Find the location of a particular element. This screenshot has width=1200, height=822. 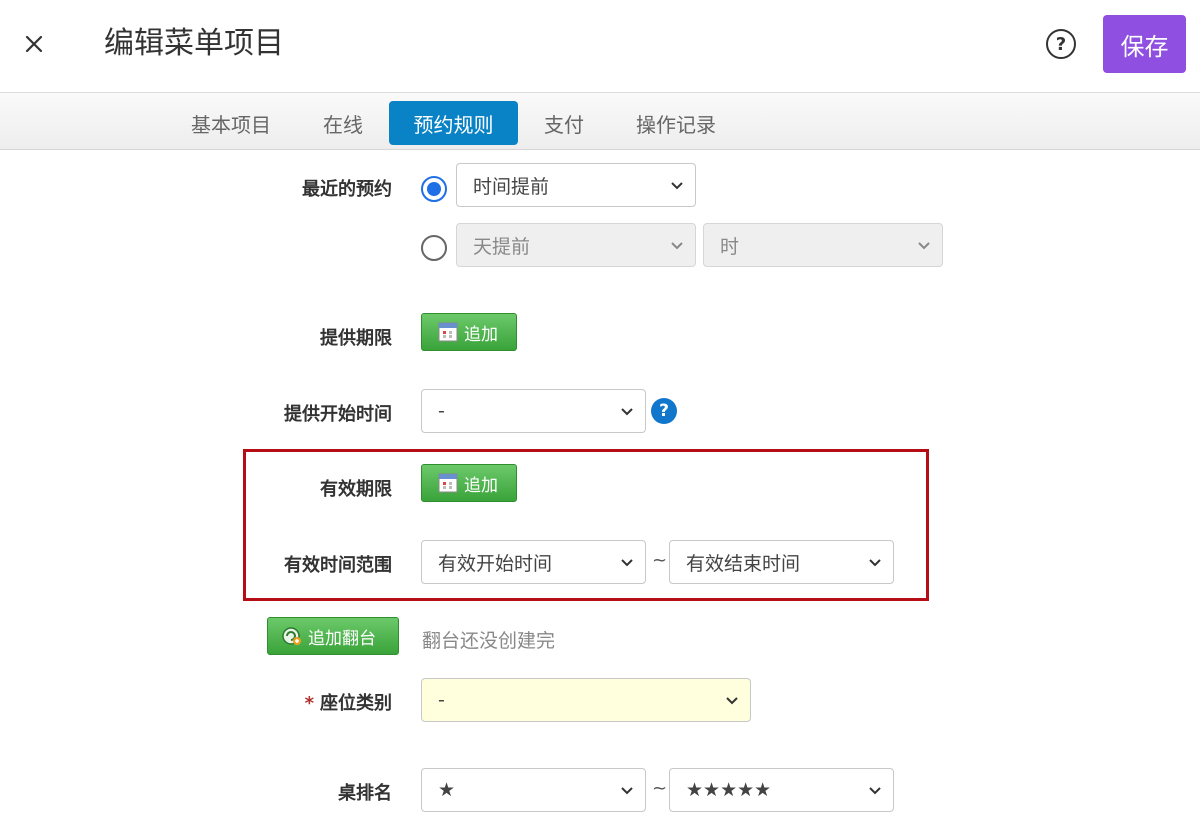

turnover-note: 翻台还没创建完 is located at coordinates (489, 641).